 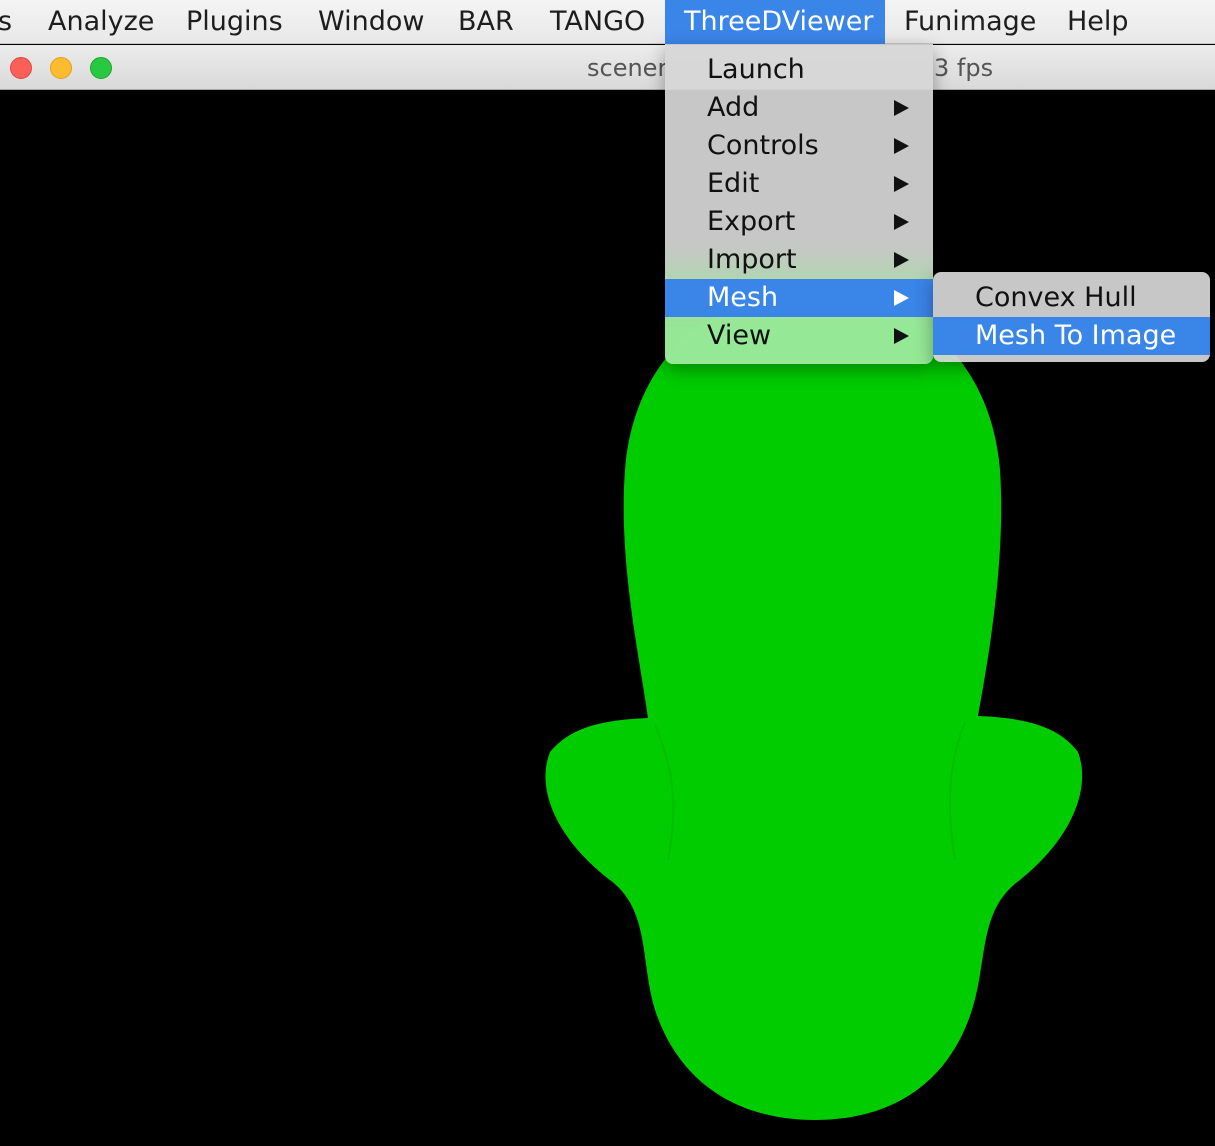 I want to click on window-title-left: scener, so click(x=627, y=68).